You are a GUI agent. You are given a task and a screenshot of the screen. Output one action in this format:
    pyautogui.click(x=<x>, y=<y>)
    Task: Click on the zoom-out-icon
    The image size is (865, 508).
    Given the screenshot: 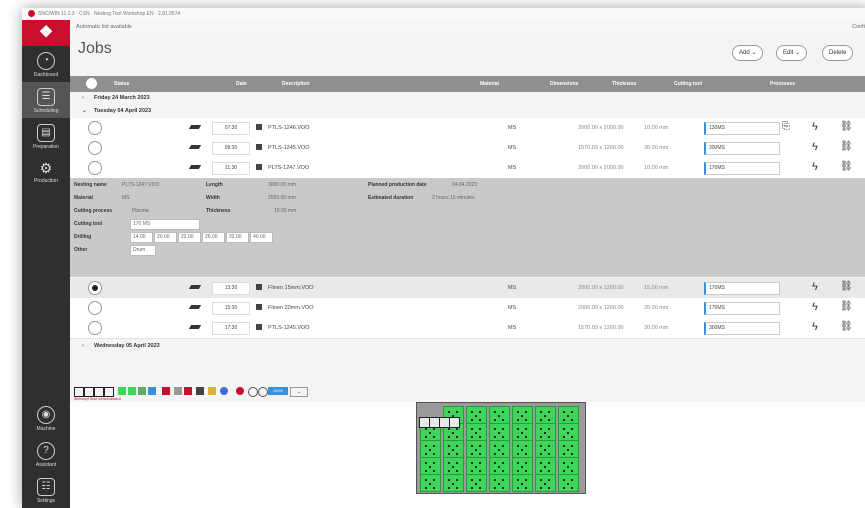 What is the action you would take?
    pyautogui.click(x=253, y=392)
    